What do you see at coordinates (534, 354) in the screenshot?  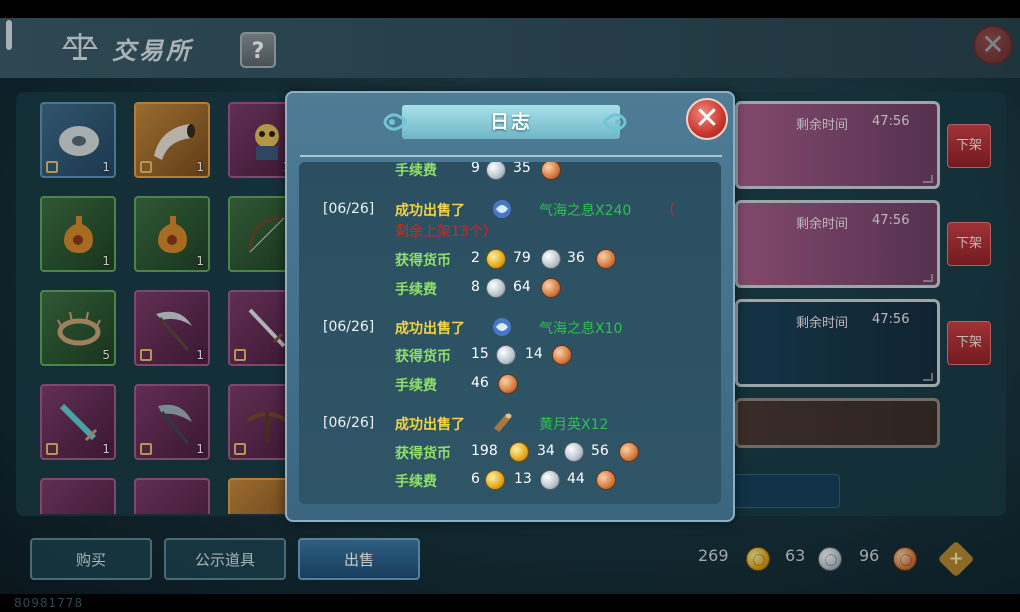 I see `earned-copper: 14` at bounding box center [534, 354].